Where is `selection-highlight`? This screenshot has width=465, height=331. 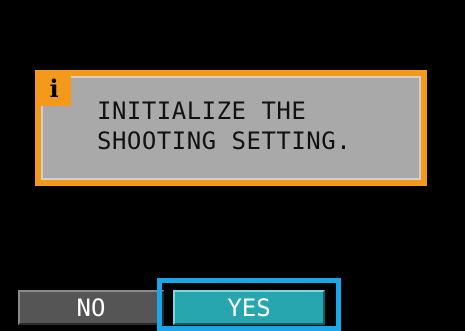
selection-highlight is located at coordinates (249, 304).